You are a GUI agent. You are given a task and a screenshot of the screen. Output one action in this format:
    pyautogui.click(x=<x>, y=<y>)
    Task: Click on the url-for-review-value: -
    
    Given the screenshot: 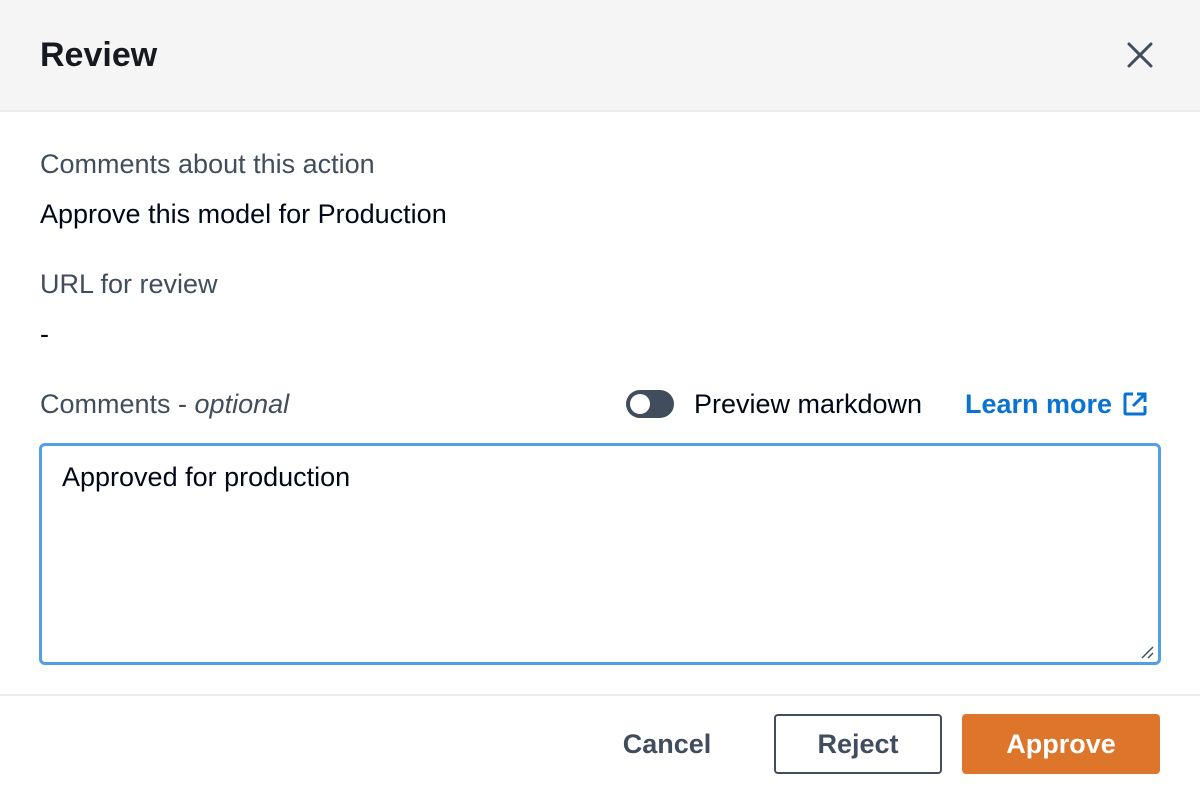 What is the action you would take?
    pyautogui.click(x=44, y=334)
    